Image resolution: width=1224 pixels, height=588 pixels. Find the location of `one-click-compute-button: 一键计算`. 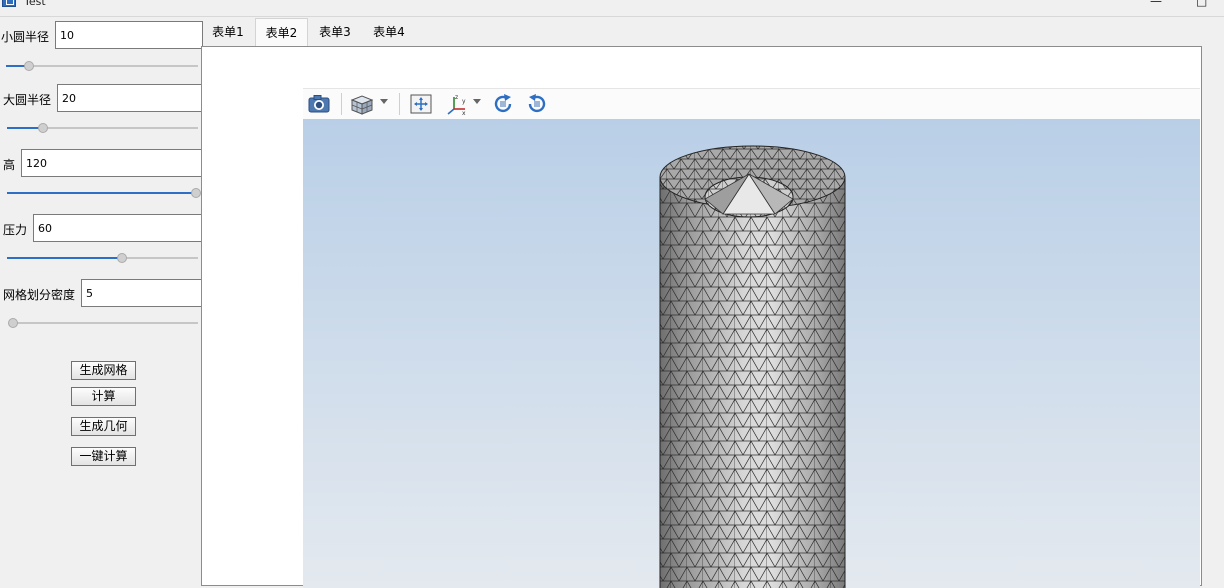

one-click-compute-button: 一键计算 is located at coordinates (103, 456).